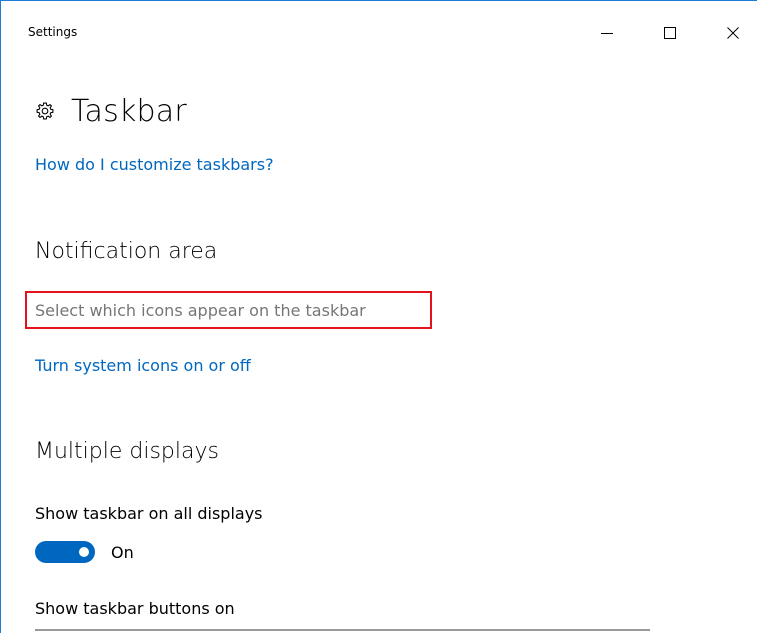 The image size is (757, 633). I want to click on close-icon, so click(733, 33).